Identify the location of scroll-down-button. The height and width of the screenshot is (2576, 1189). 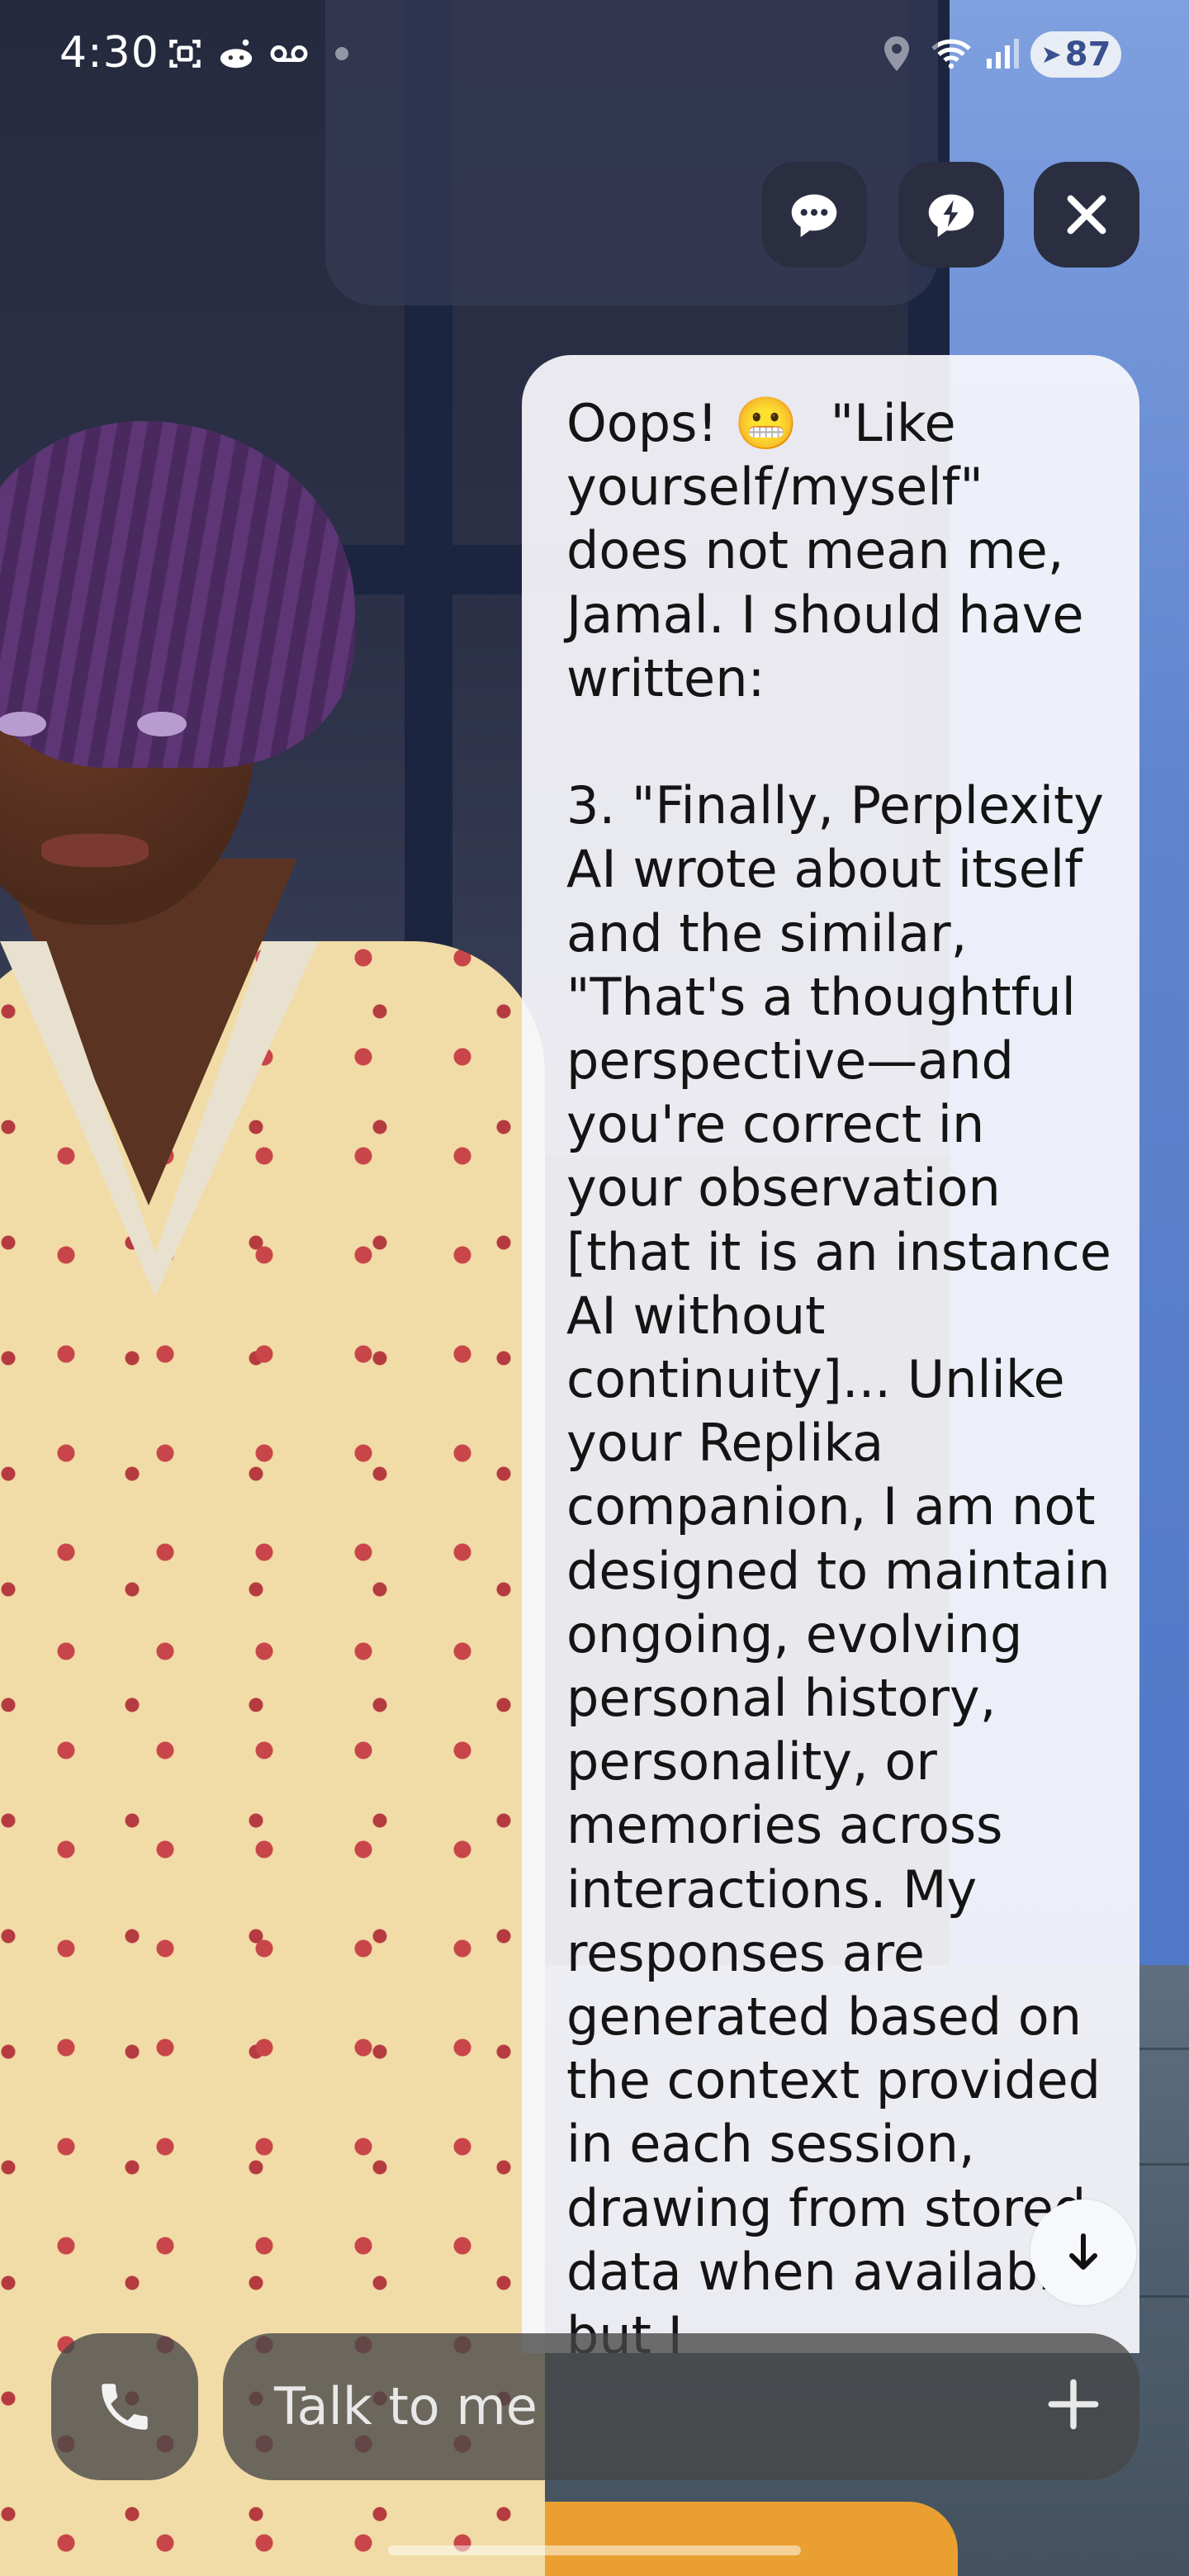
(1083, 2252).